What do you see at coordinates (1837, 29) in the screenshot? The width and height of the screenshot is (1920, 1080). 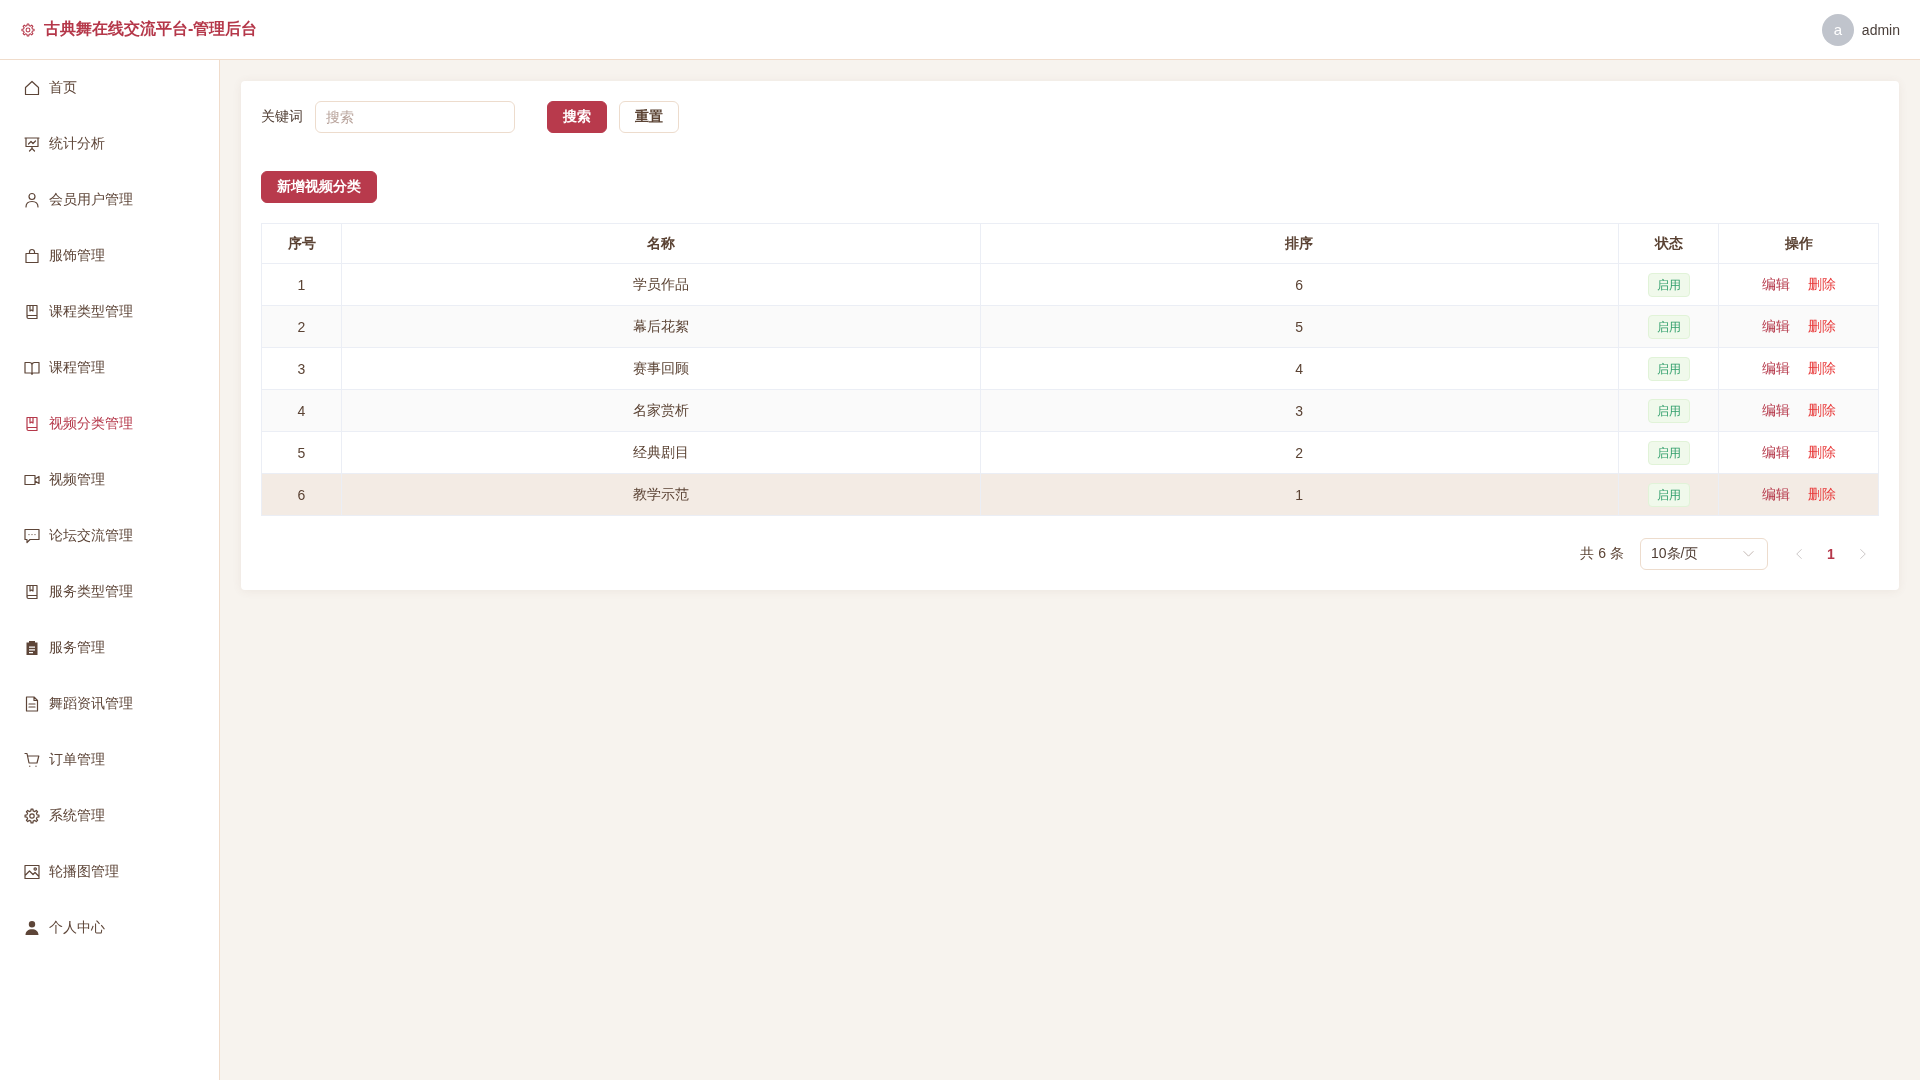 I see `user-avatar: a` at bounding box center [1837, 29].